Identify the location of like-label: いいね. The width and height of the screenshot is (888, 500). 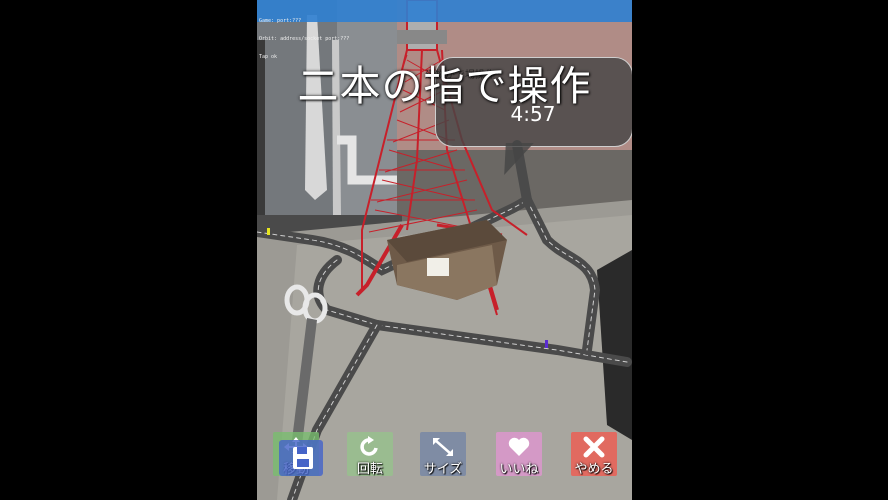
(519, 469).